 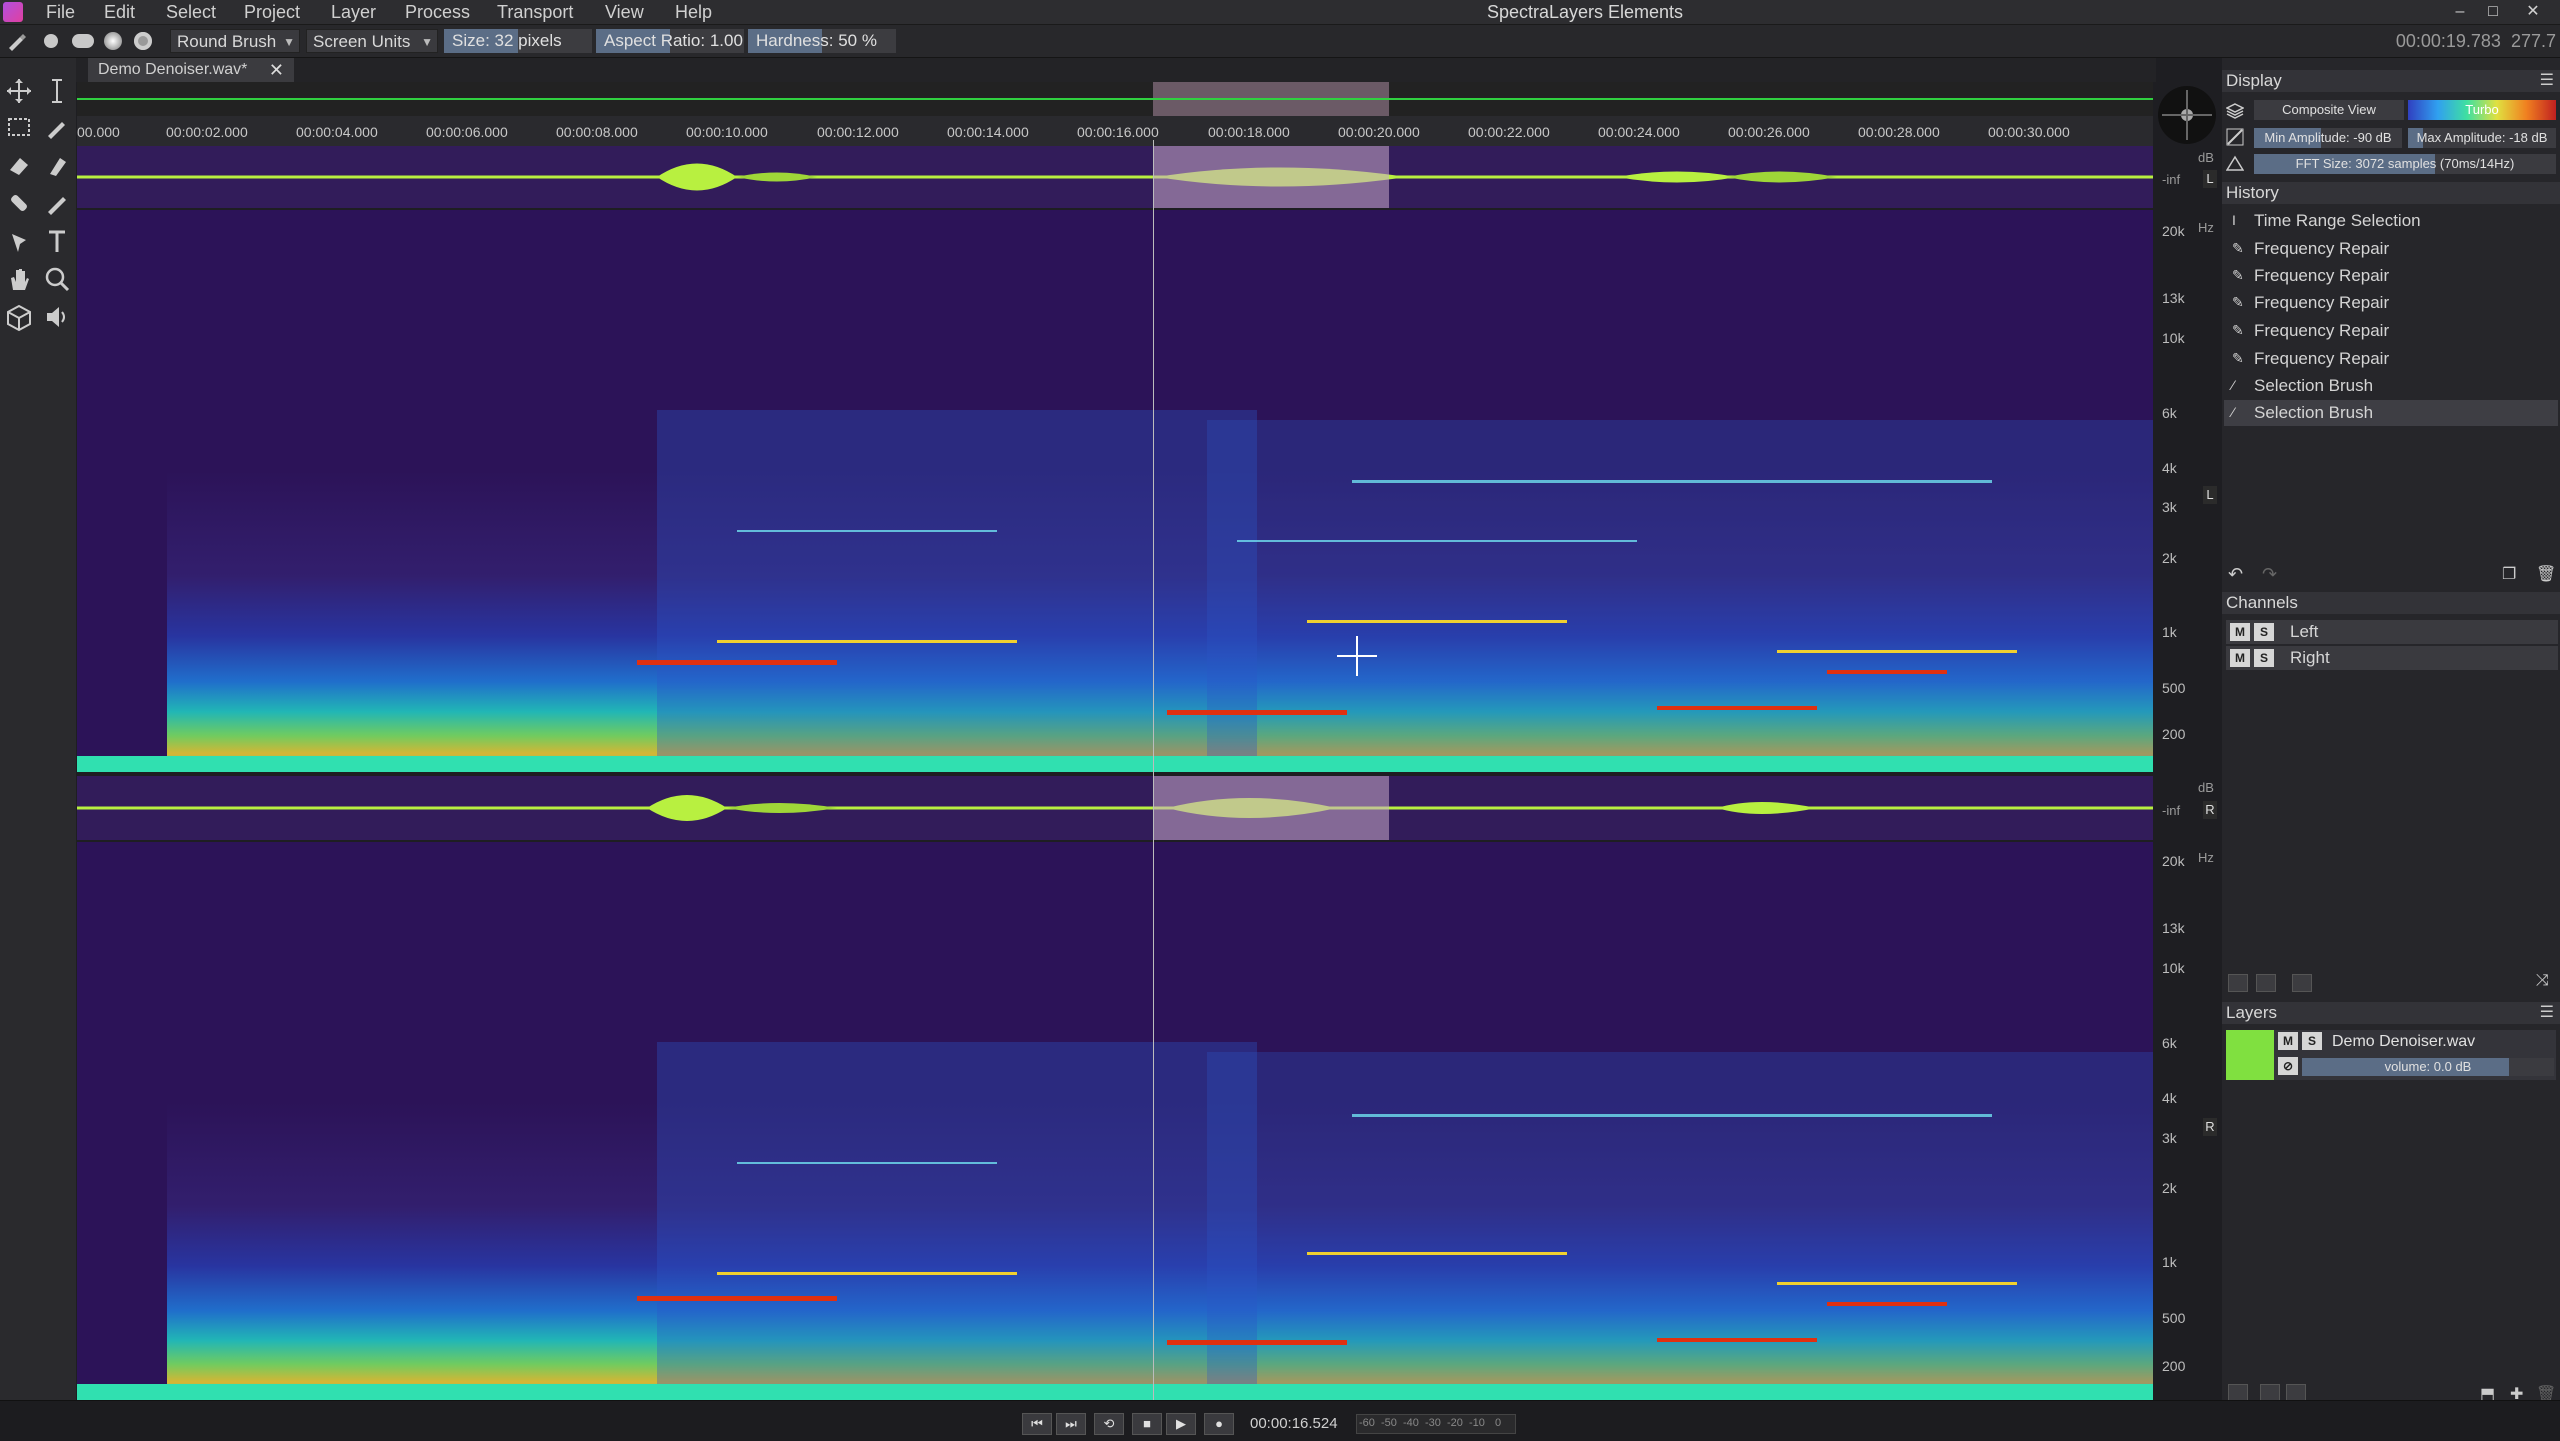 What do you see at coordinates (1181, 1424) in the screenshot?
I see `play-icon: ▶` at bounding box center [1181, 1424].